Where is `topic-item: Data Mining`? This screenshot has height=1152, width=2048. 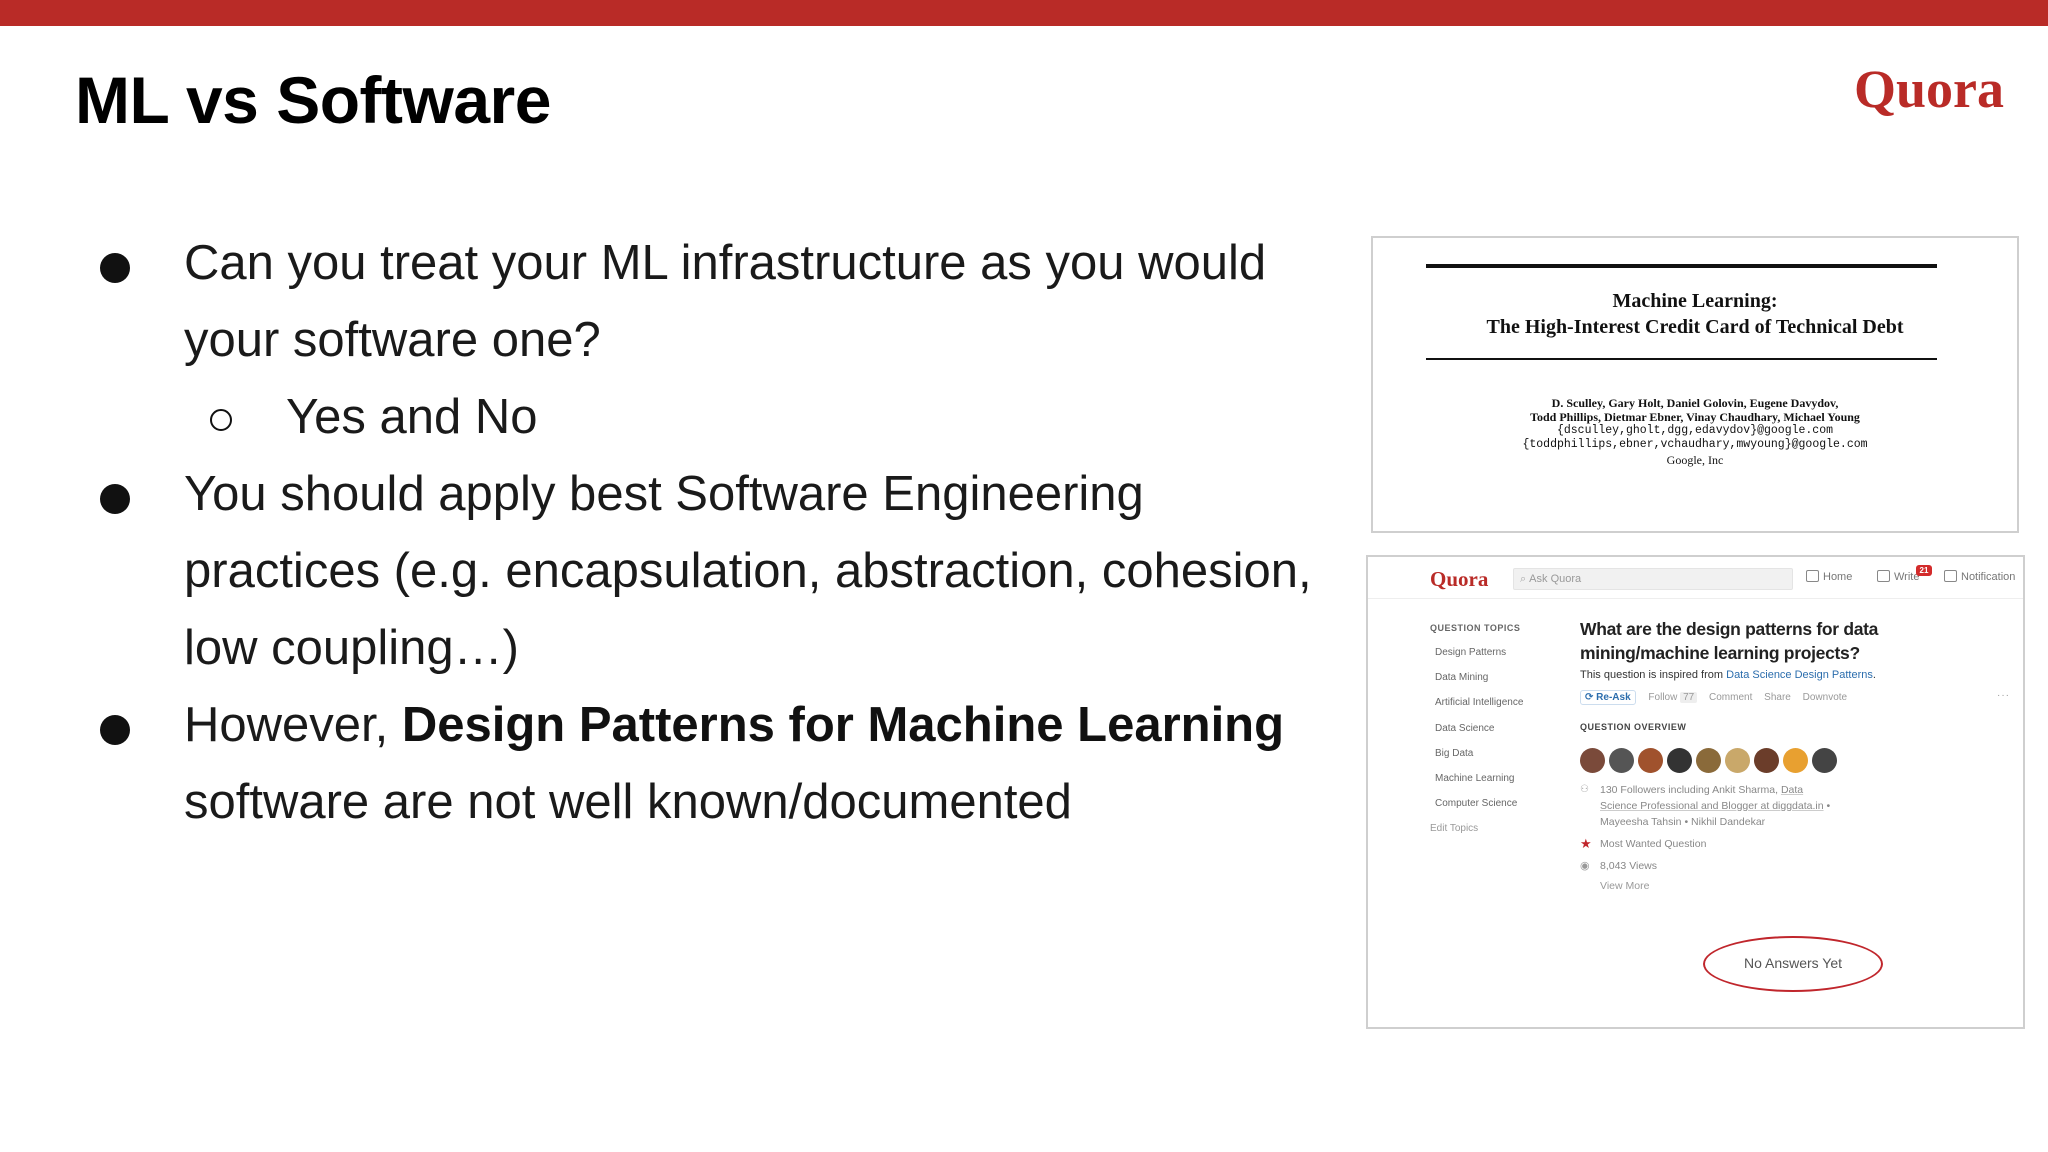 topic-item: Data Mining is located at coordinates (1462, 678).